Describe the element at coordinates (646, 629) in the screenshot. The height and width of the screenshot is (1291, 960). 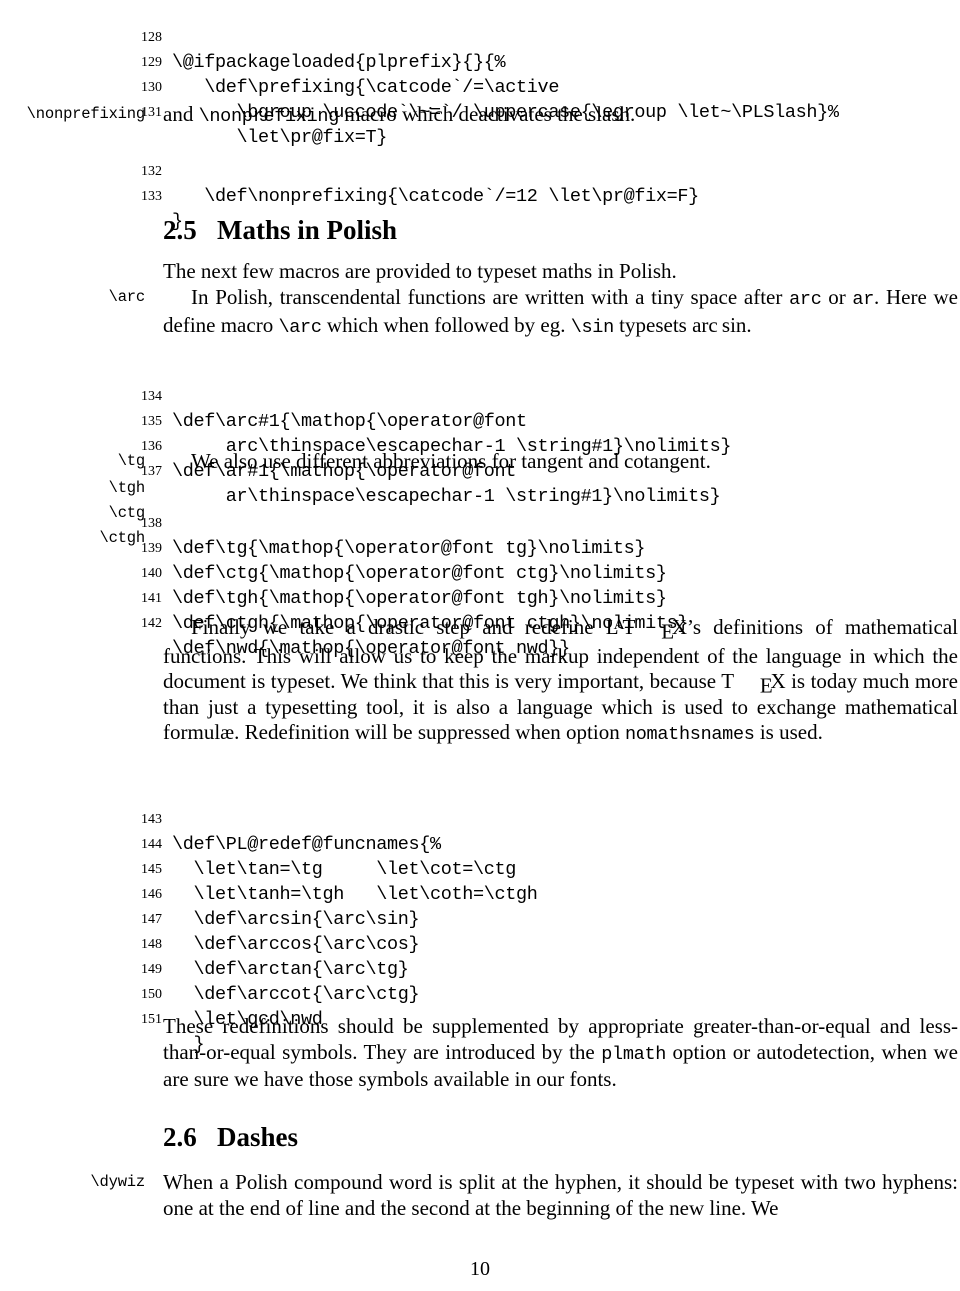
I see `latex-logo: LAT EX` at that location.